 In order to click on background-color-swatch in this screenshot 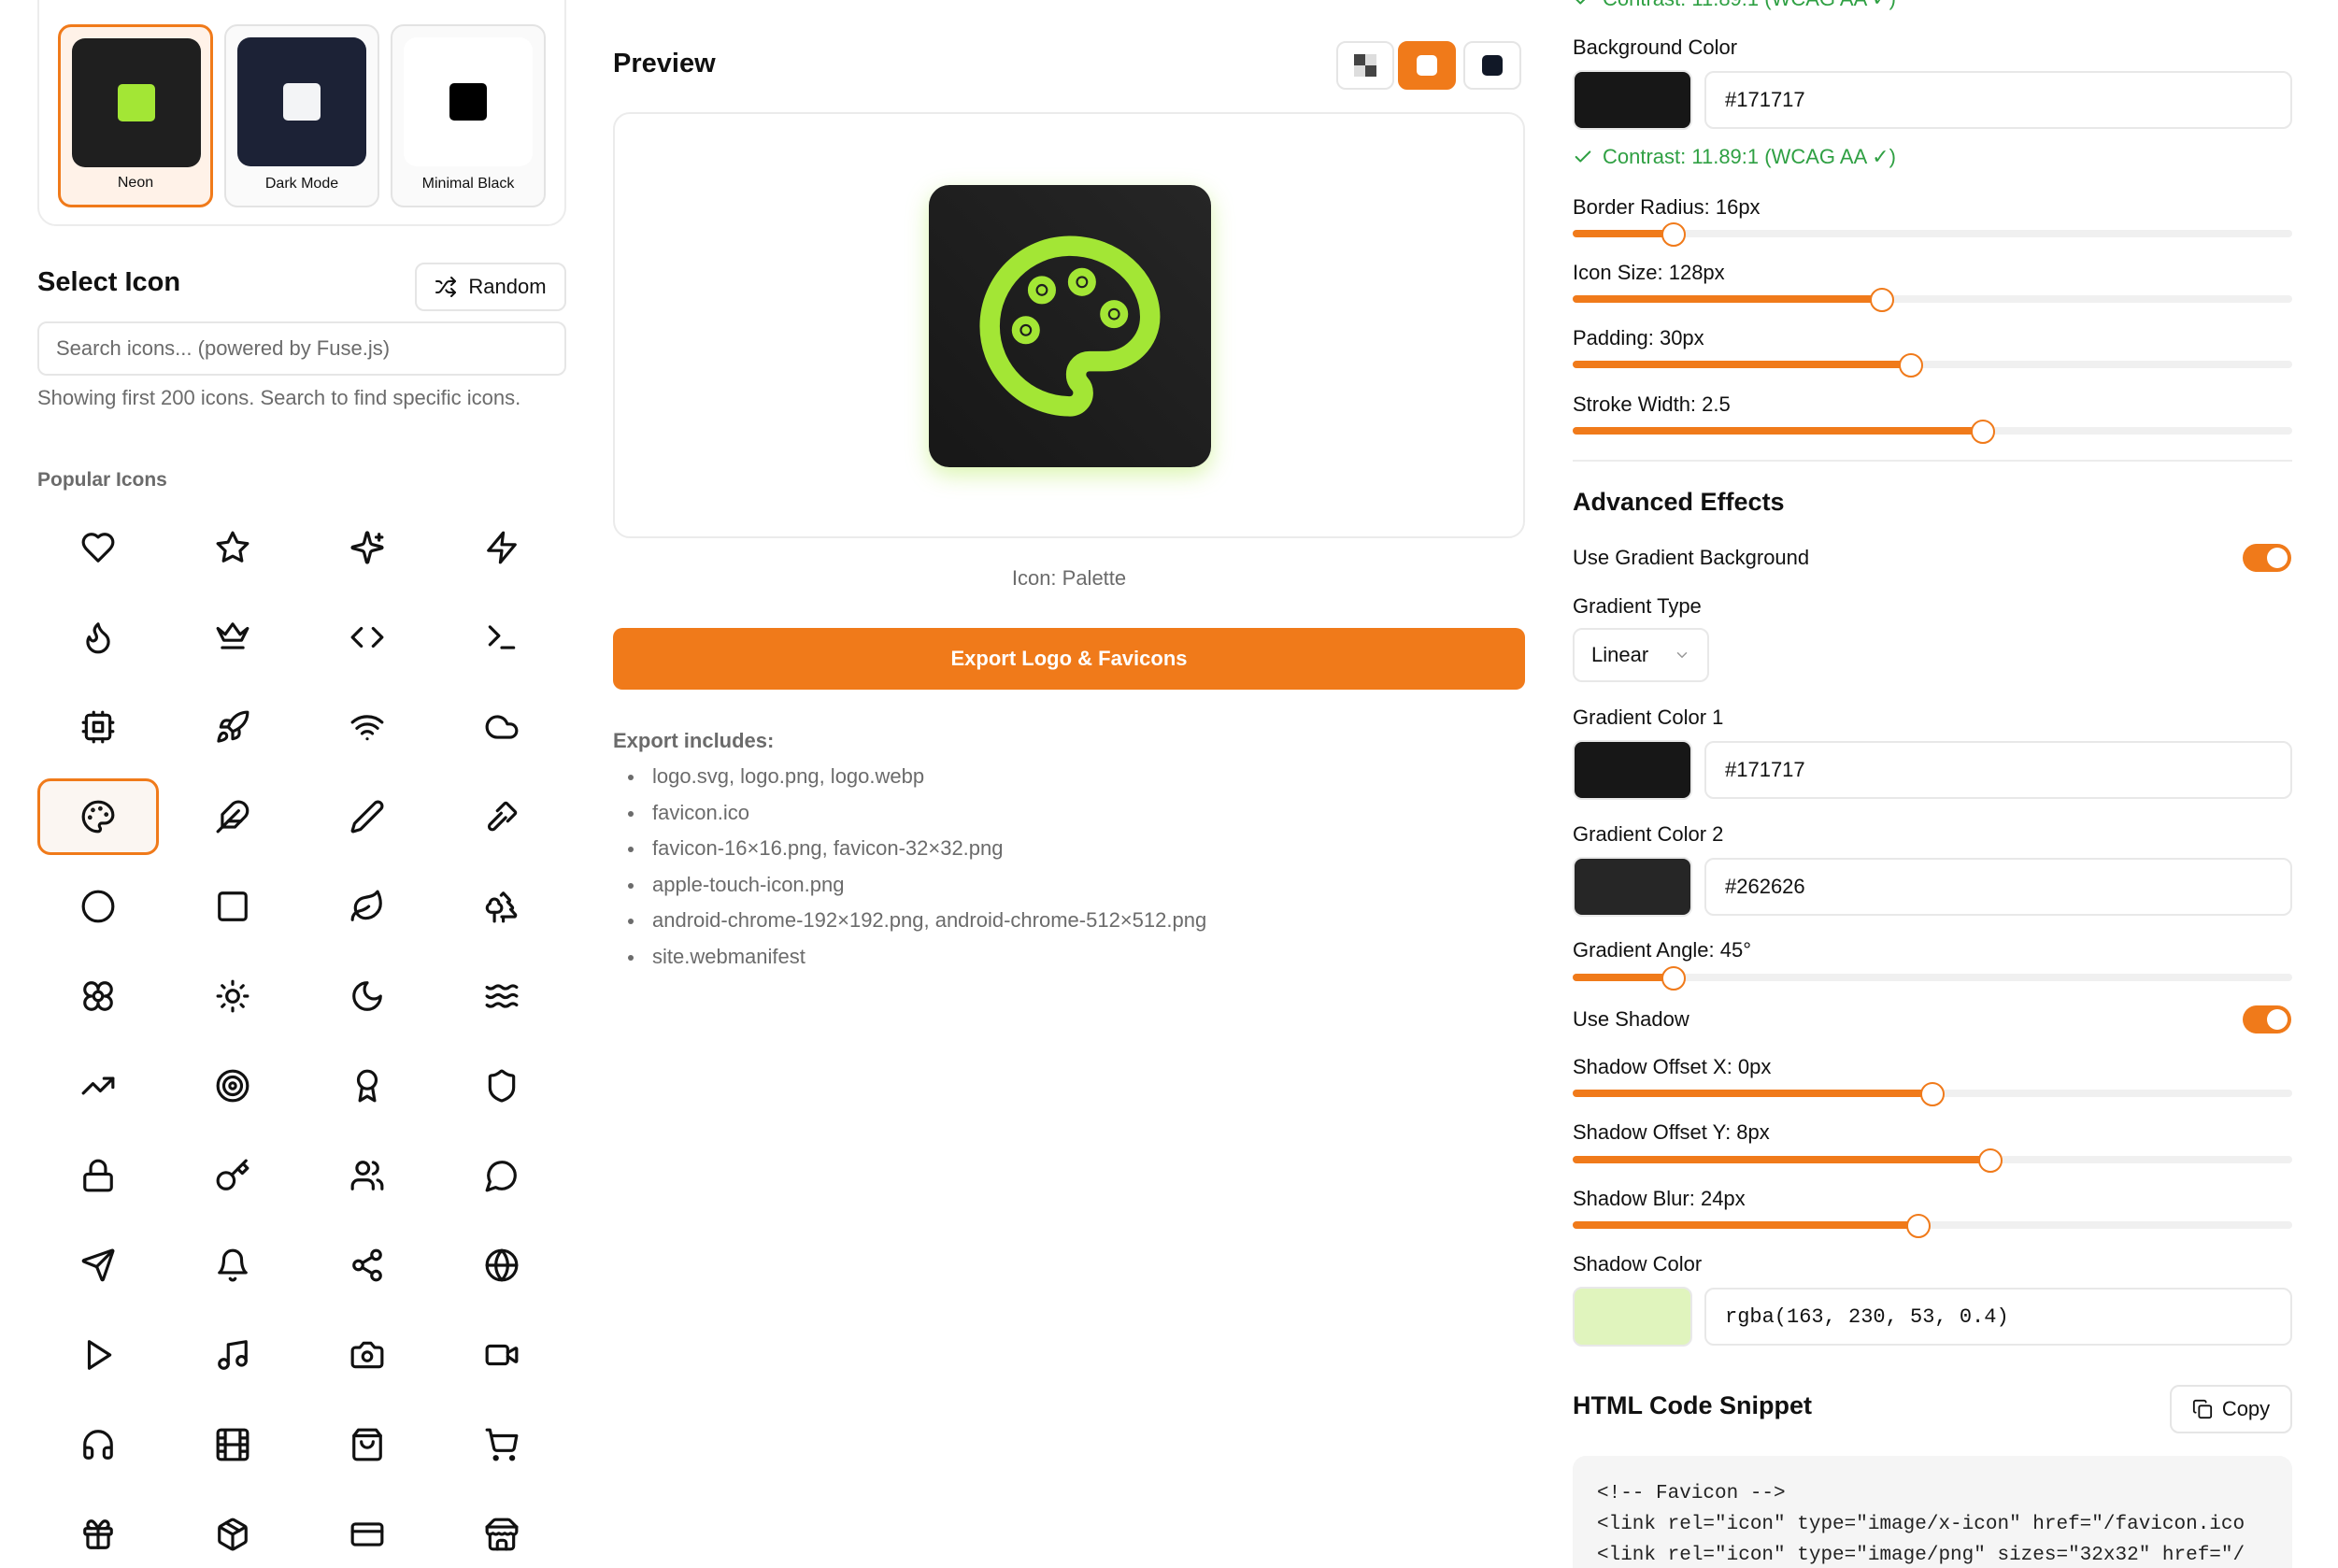, I will do `click(1632, 100)`.